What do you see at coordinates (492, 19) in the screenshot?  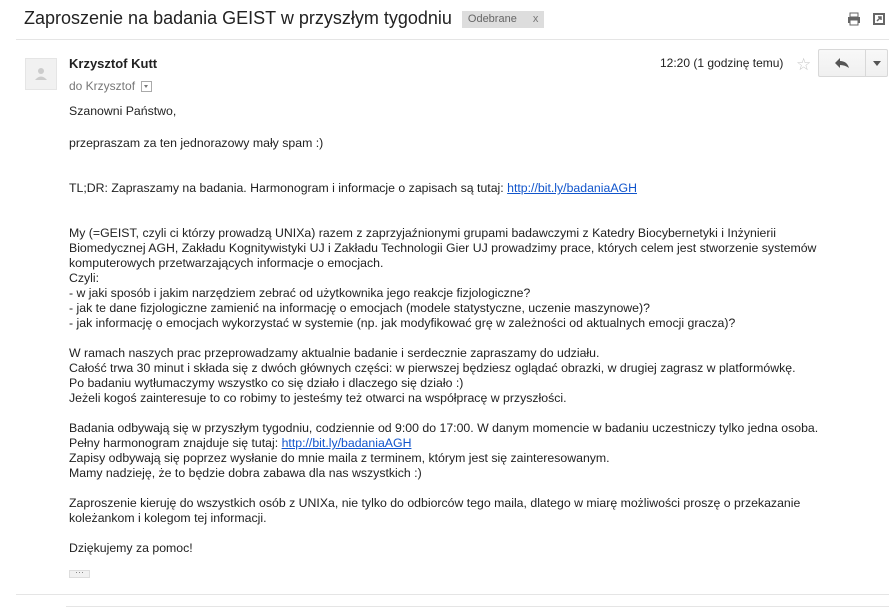 I see `label-chip-text: Odebrane` at bounding box center [492, 19].